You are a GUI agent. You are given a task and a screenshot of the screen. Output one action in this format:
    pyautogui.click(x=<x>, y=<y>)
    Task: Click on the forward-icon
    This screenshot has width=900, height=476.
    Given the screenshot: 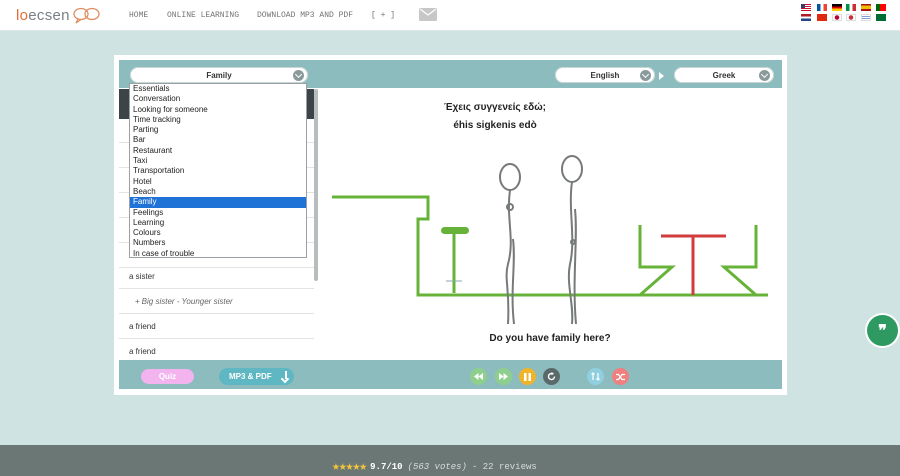 What is the action you would take?
    pyautogui.click(x=503, y=376)
    